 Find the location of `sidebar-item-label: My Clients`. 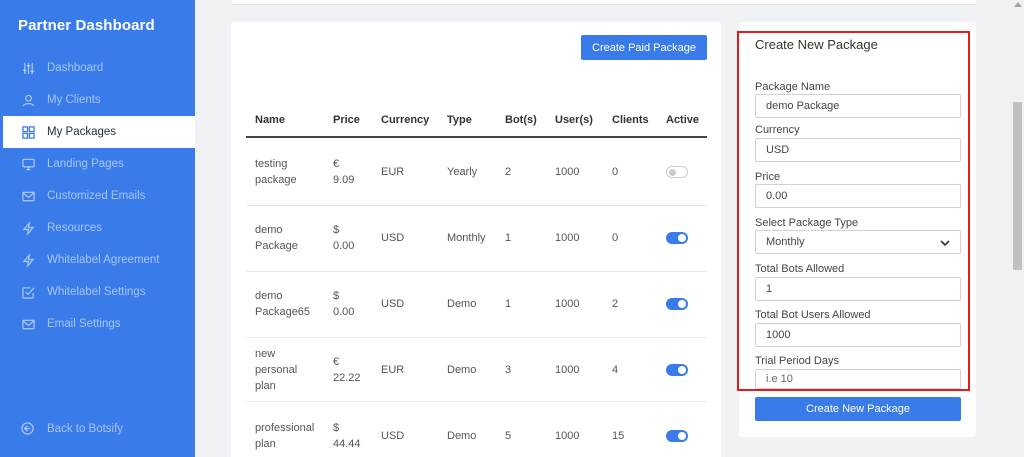

sidebar-item-label: My Clients is located at coordinates (74, 100).